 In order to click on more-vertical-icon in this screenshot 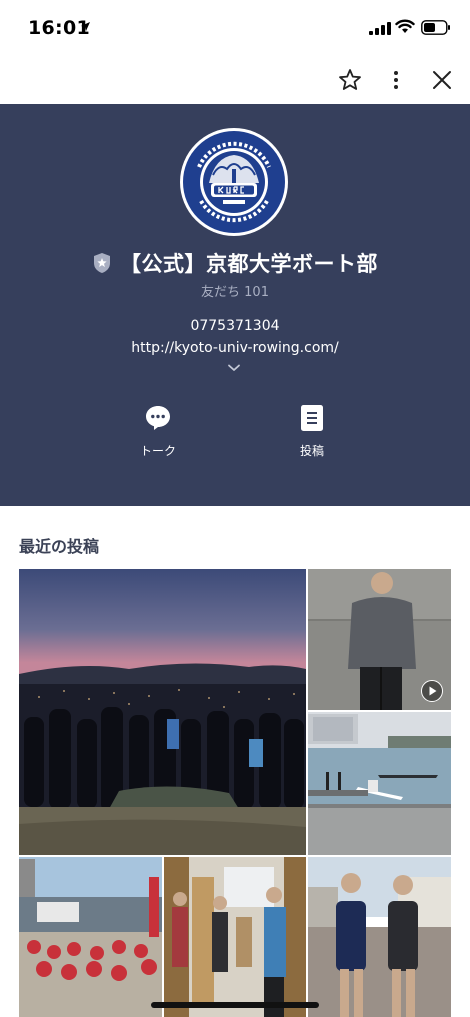, I will do `click(396, 80)`.